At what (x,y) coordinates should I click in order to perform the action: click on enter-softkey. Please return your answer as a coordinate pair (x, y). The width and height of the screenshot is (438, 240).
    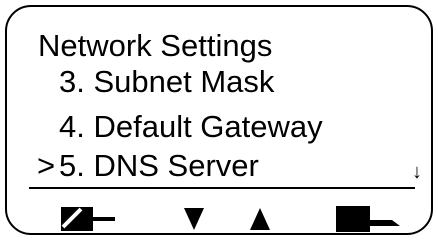
    Looking at the image, I should click on (368, 218).